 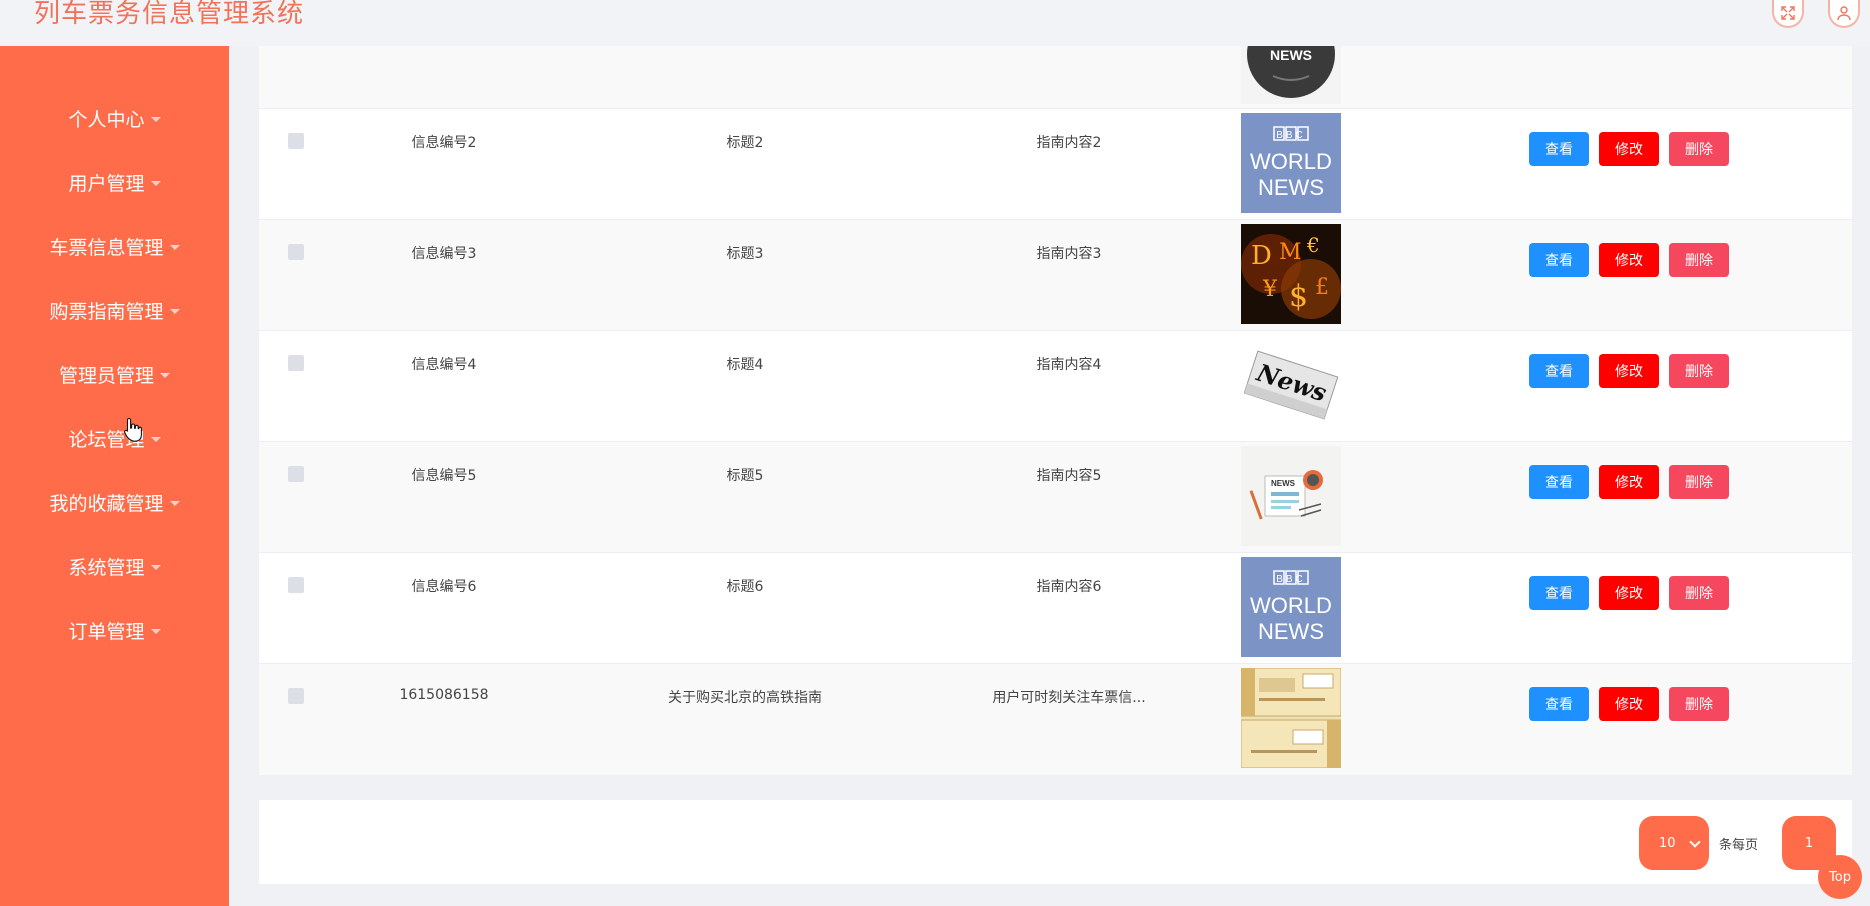 I want to click on per-page-label: 条每页, so click(x=1739, y=845).